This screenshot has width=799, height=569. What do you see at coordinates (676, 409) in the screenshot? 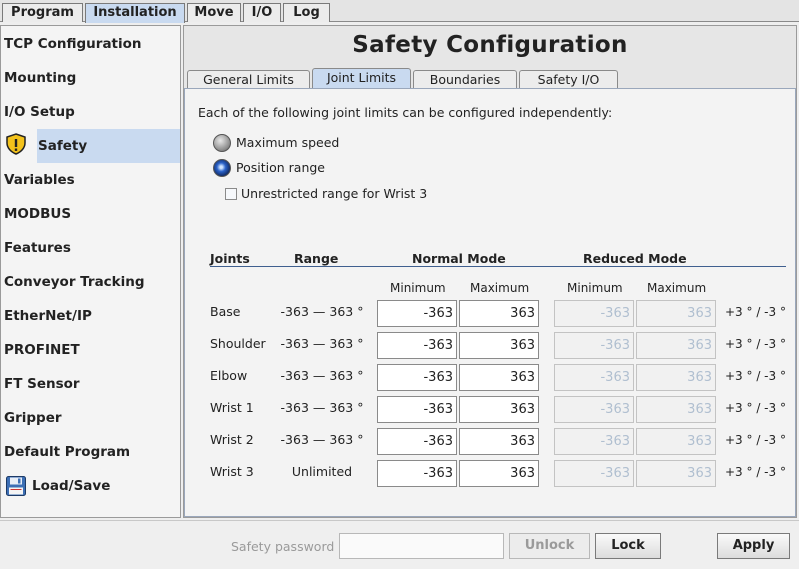
I see `wrist1-reduced-max-input: 363` at bounding box center [676, 409].